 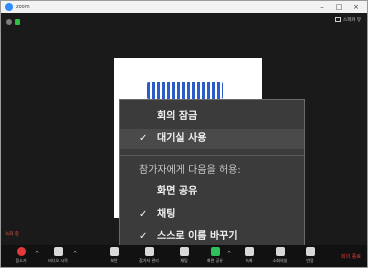 I want to click on view-toggle-button: 스피커 뷰, so click(x=348, y=21).